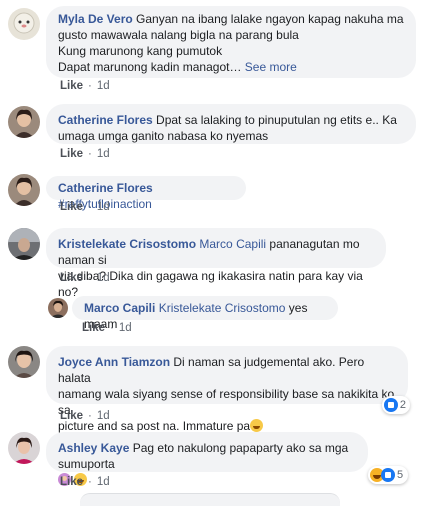 This screenshot has height=506, width=435. Describe the element at coordinates (257, 425) in the screenshot. I see `grinning-emoji` at that location.